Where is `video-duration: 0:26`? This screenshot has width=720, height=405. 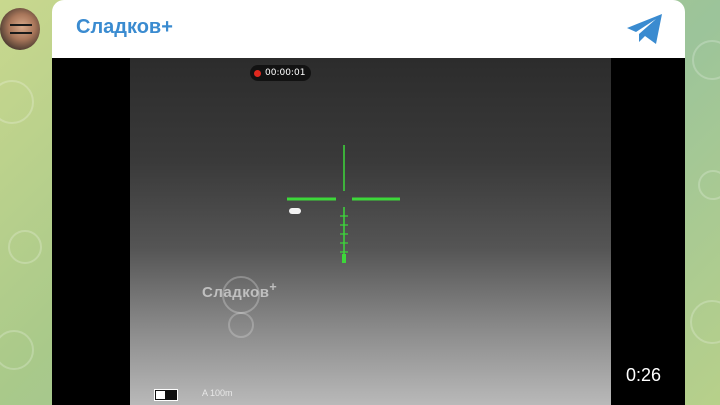 video-duration: 0:26 is located at coordinates (643, 375).